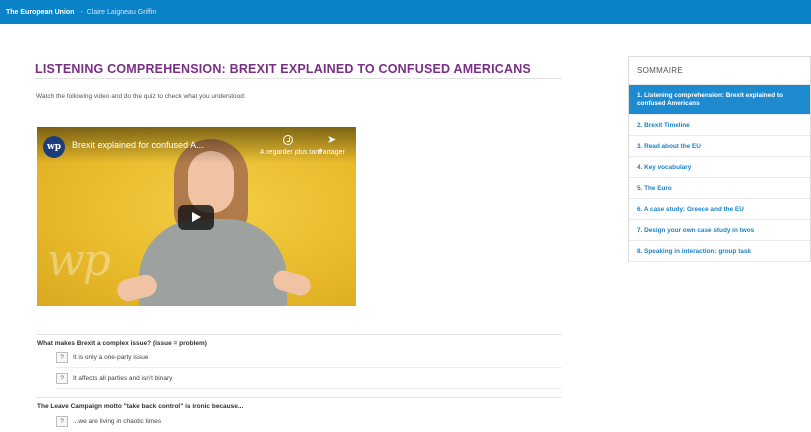  What do you see at coordinates (719, 251) in the screenshot?
I see `sidebar-item-speaking-interaction: 8. Speaking in interaction: group task` at bounding box center [719, 251].